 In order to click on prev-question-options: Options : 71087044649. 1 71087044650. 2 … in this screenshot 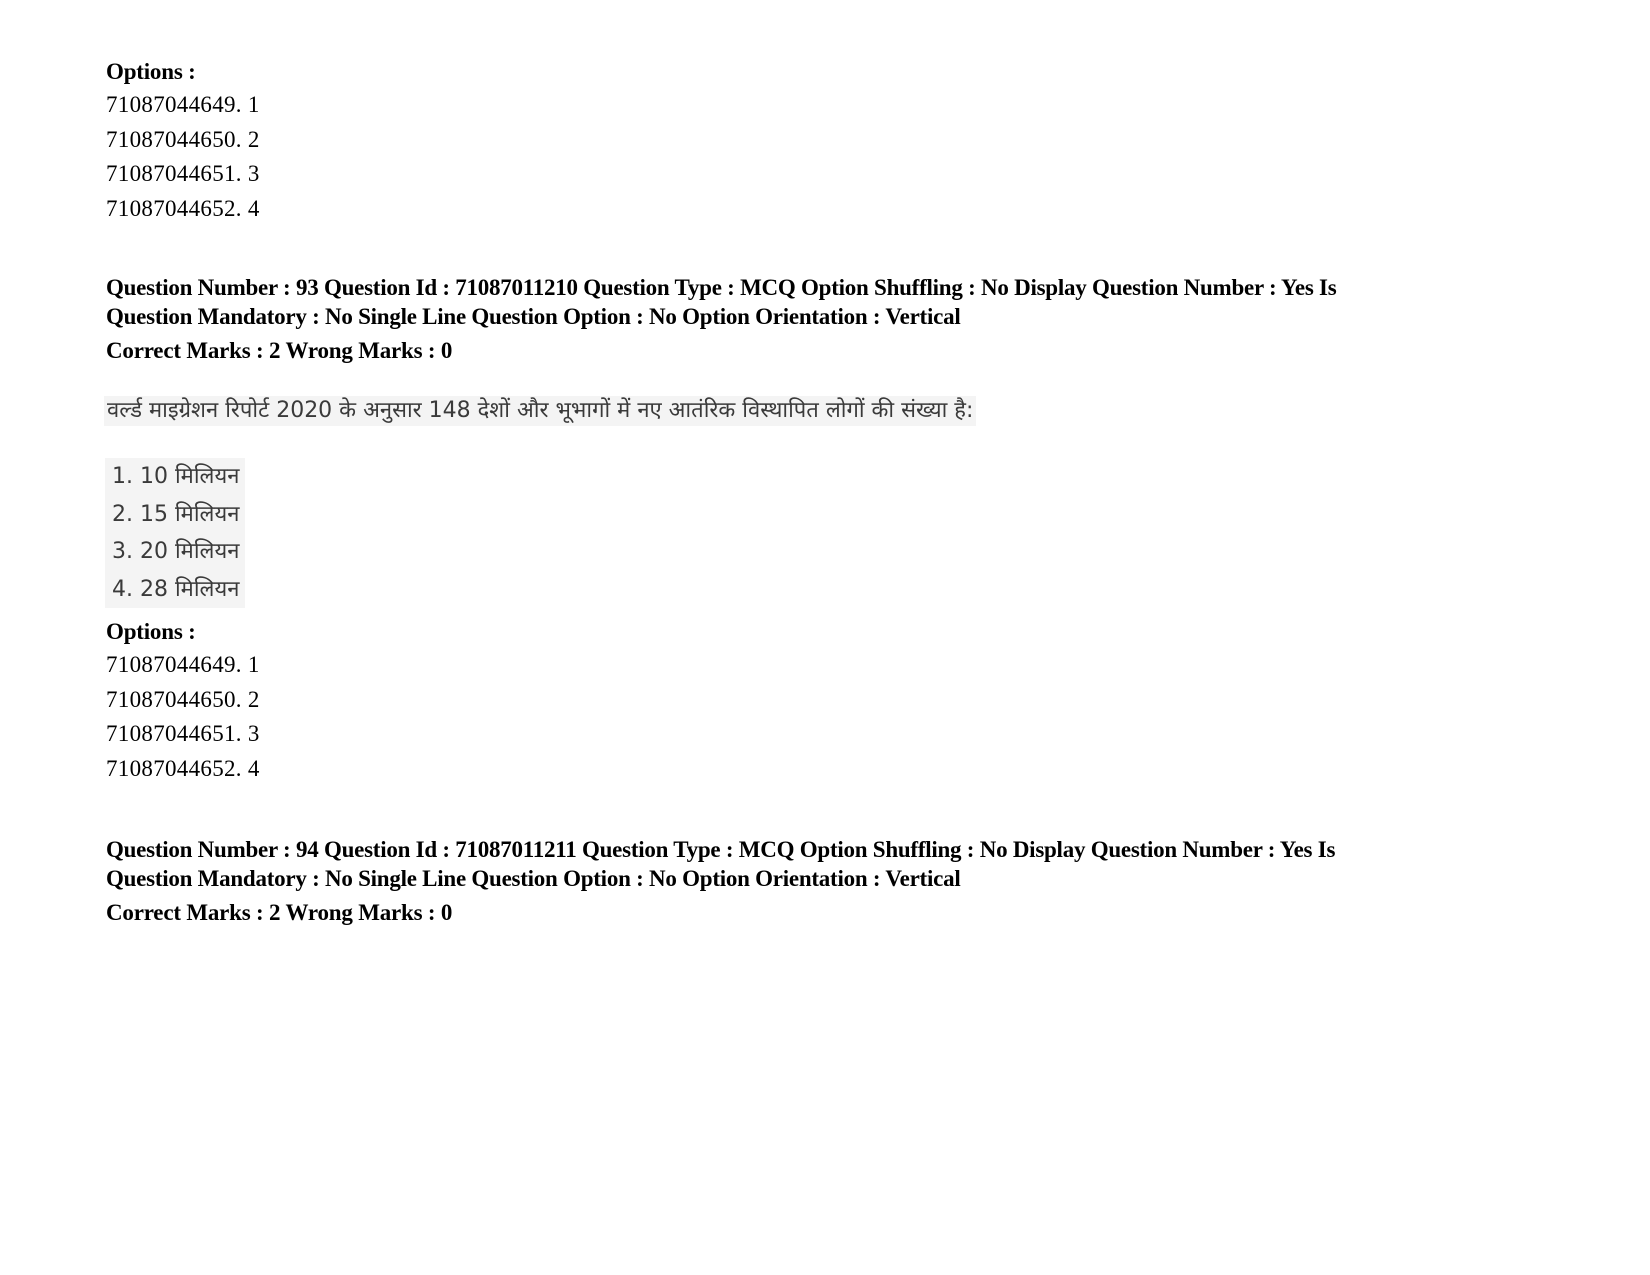, I will do `click(183, 141)`.